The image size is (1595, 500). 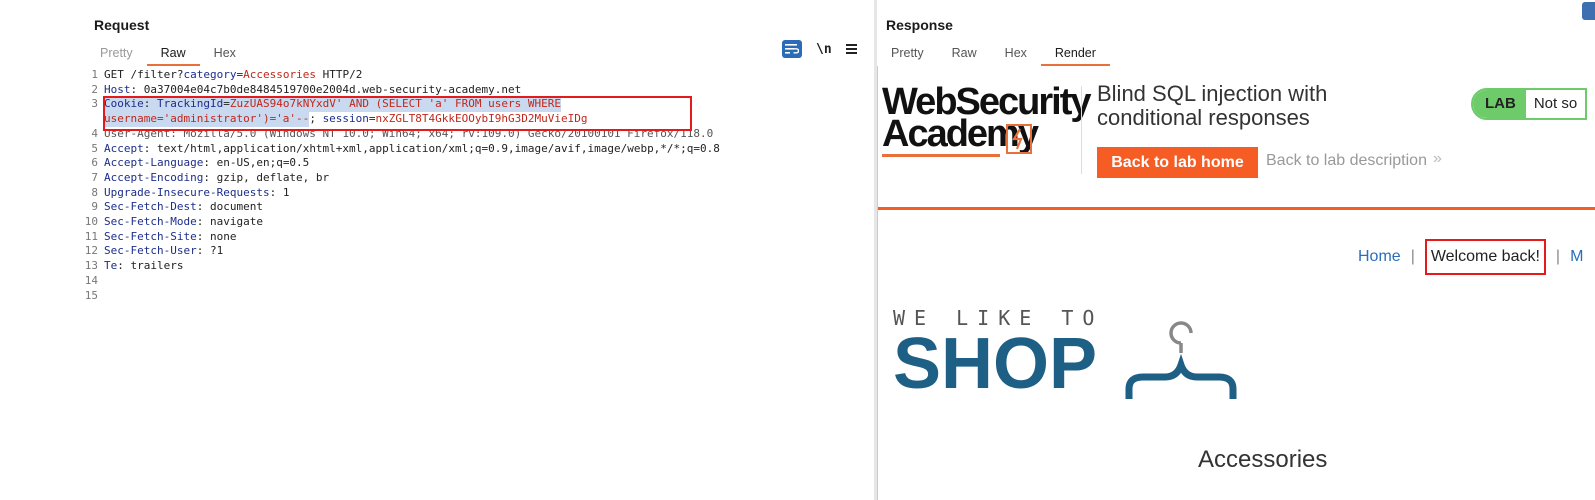 I want to click on line-number: 1, so click(x=94, y=74).